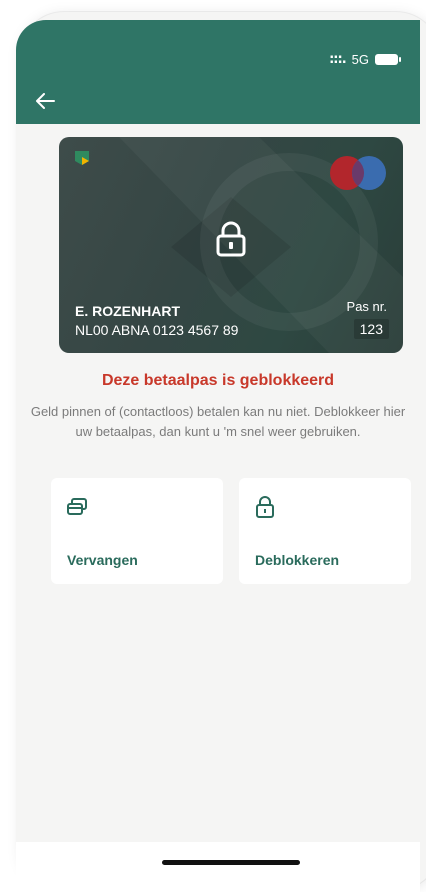 This screenshot has width=426, height=892. What do you see at coordinates (218, 380) in the screenshot?
I see `blocked-title: Deze betaalpas is geblokkeerd` at bounding box center [218, 380].